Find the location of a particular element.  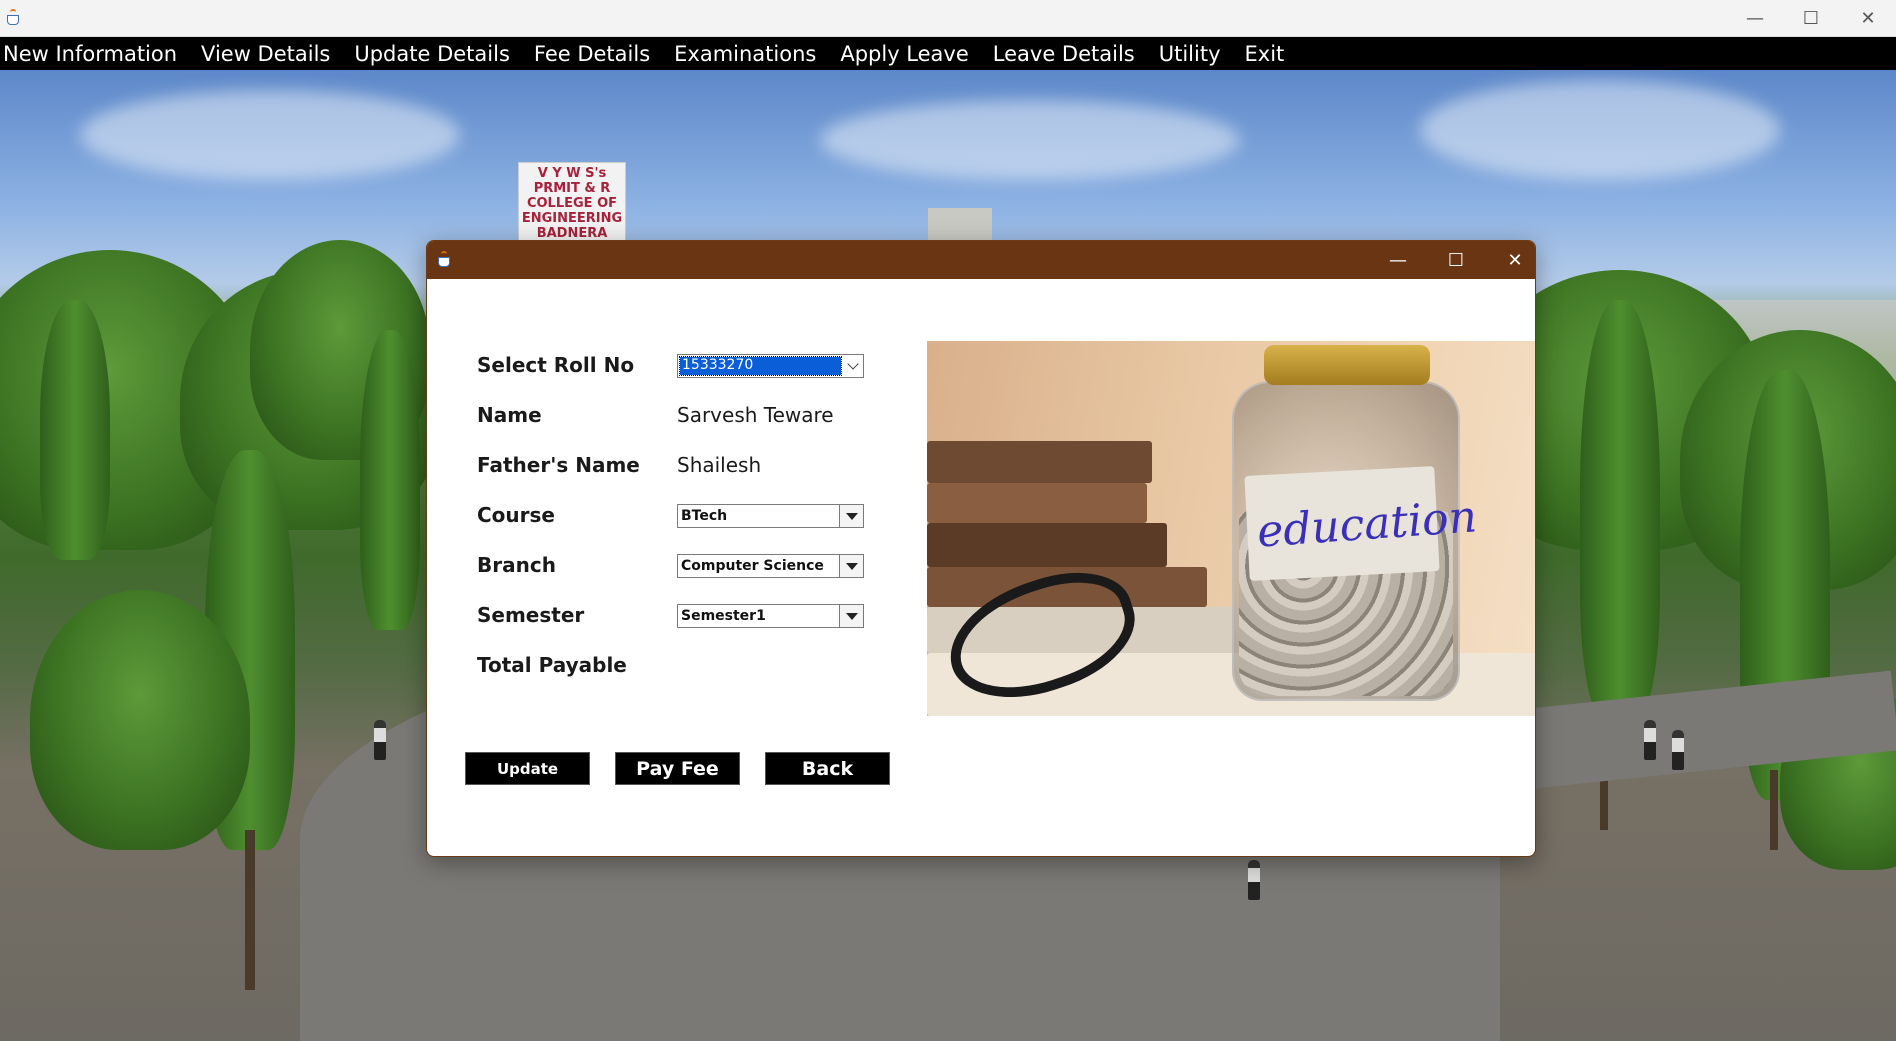

menu-view-details: View Details is located at coordinates (269, 54).